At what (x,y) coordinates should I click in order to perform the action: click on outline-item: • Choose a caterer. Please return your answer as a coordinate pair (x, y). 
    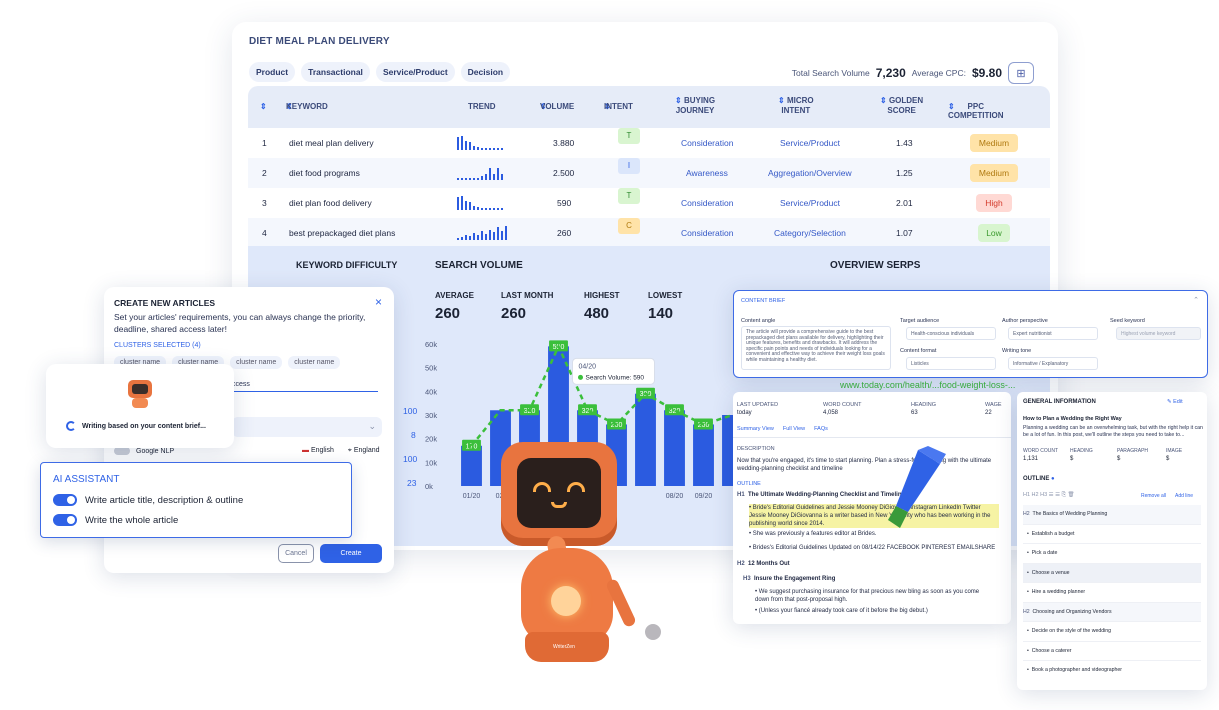
    Looking at the image, I should click on (1112, 651).